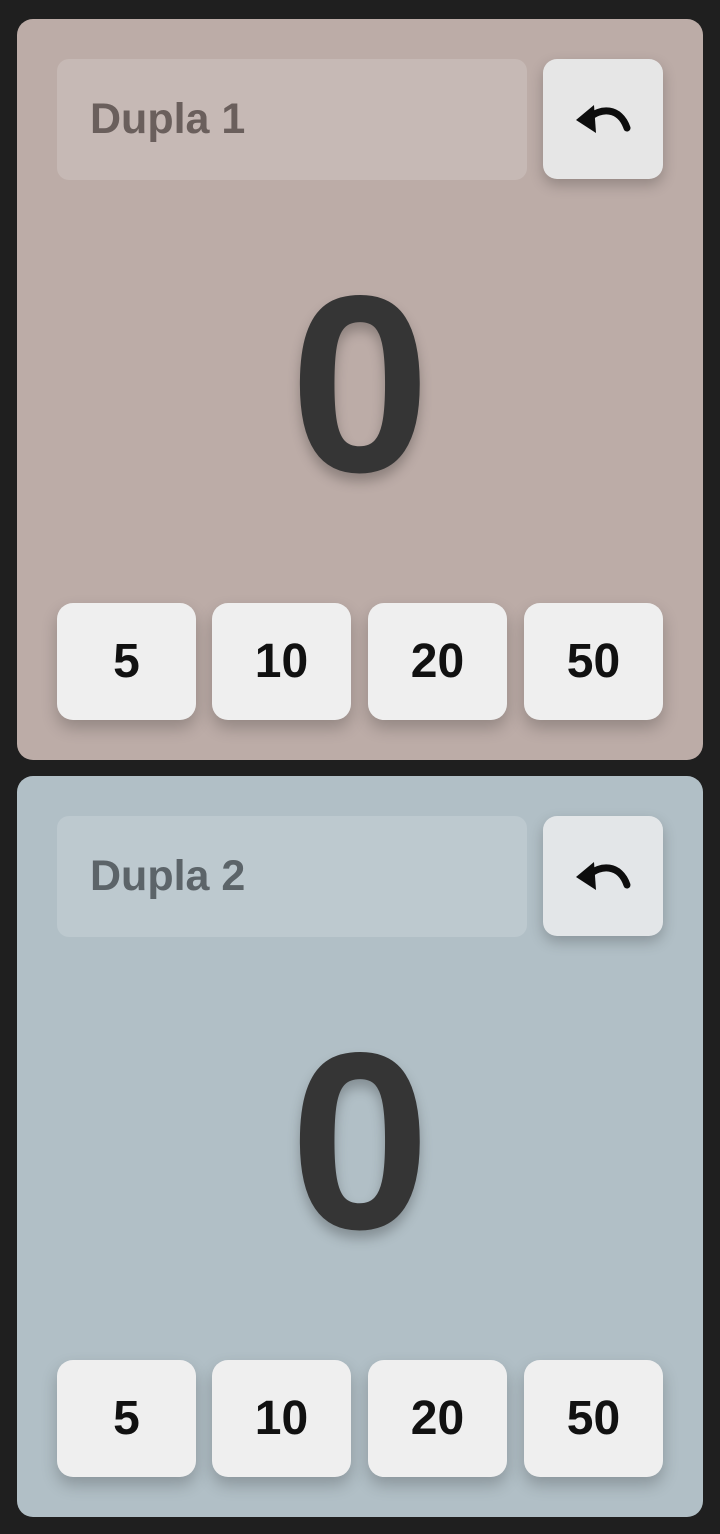 This screenshot has height=1534, width=720. I want to click on team-2-name-input, so click(292, 876).